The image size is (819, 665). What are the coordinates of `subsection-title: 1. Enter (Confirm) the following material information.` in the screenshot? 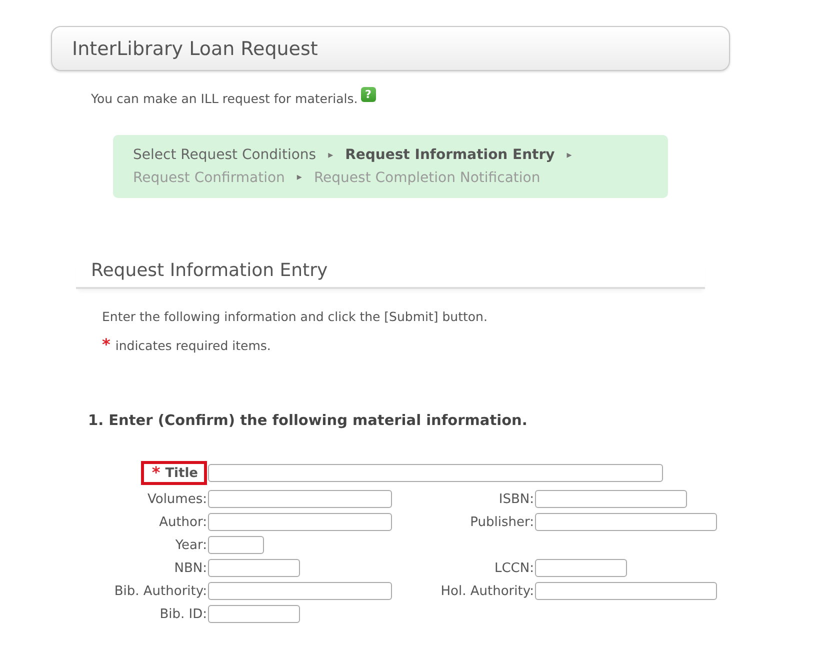 It's located at (308, 421).